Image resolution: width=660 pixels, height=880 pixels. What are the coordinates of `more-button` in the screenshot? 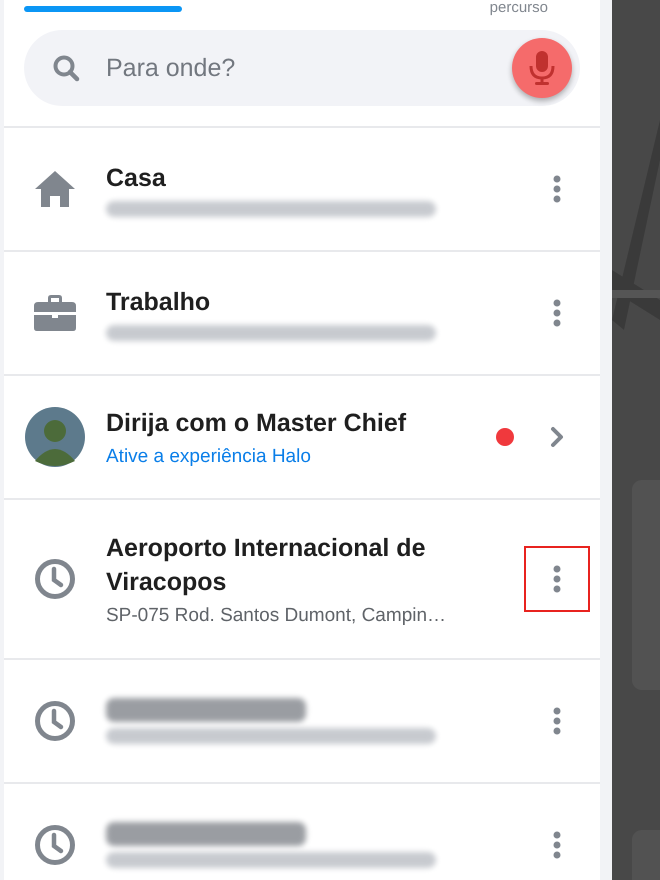 It's located at (557, 579).